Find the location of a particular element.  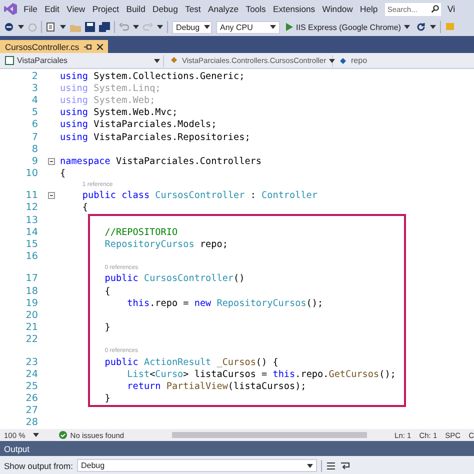

run-button: IIS Express (Google Chrome) is located at coordinates (348, 27).